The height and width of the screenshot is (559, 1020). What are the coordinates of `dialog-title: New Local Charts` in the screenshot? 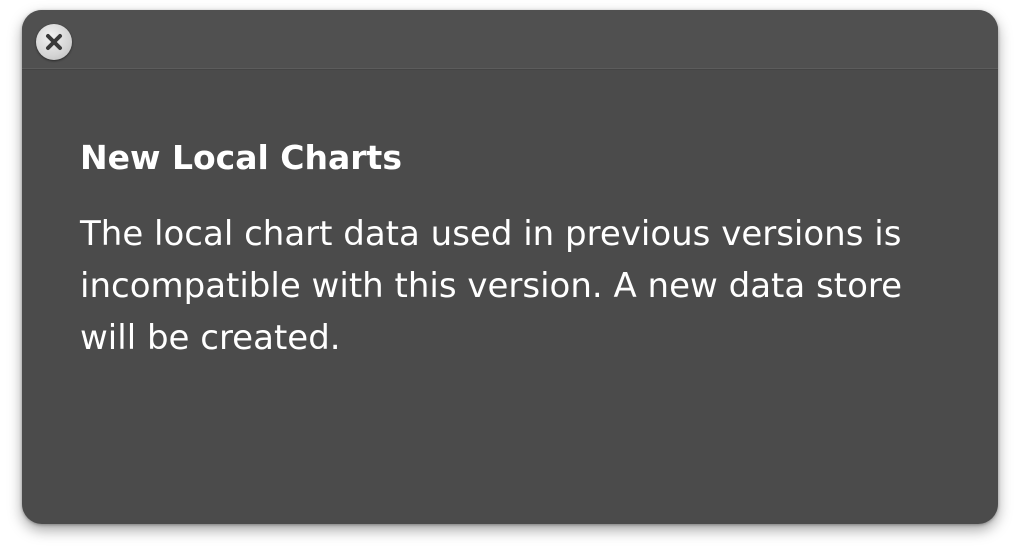 It's located at (241, 157).